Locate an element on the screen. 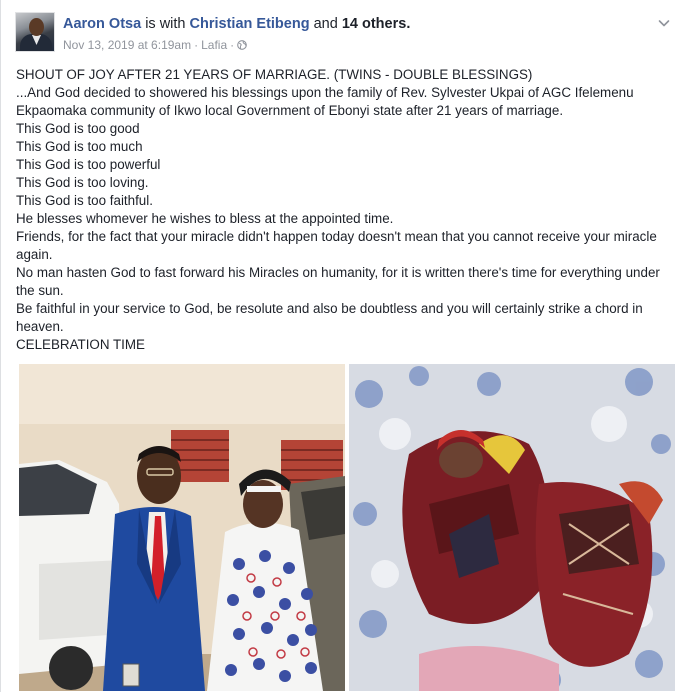 This screenshot has height=692, width=684. globe-icon is located at coordinates (242, 45).